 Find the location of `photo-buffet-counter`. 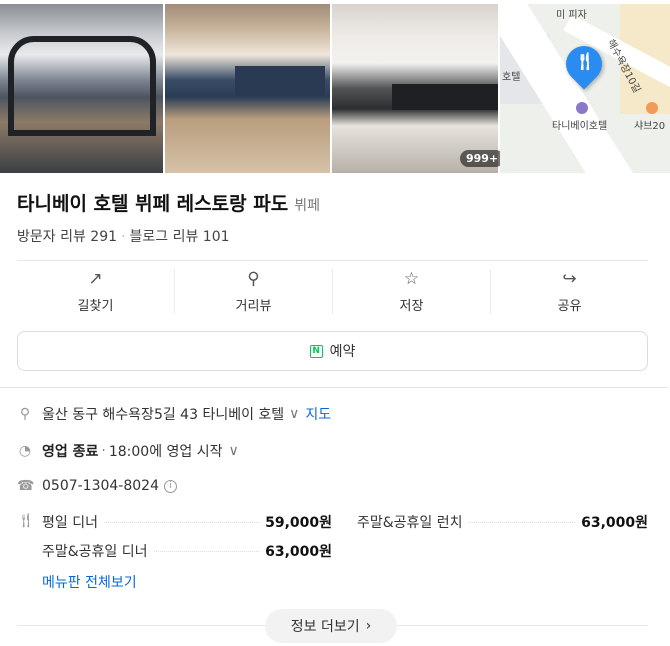

photo-buffet-counter is located at coordinates (415, 88).